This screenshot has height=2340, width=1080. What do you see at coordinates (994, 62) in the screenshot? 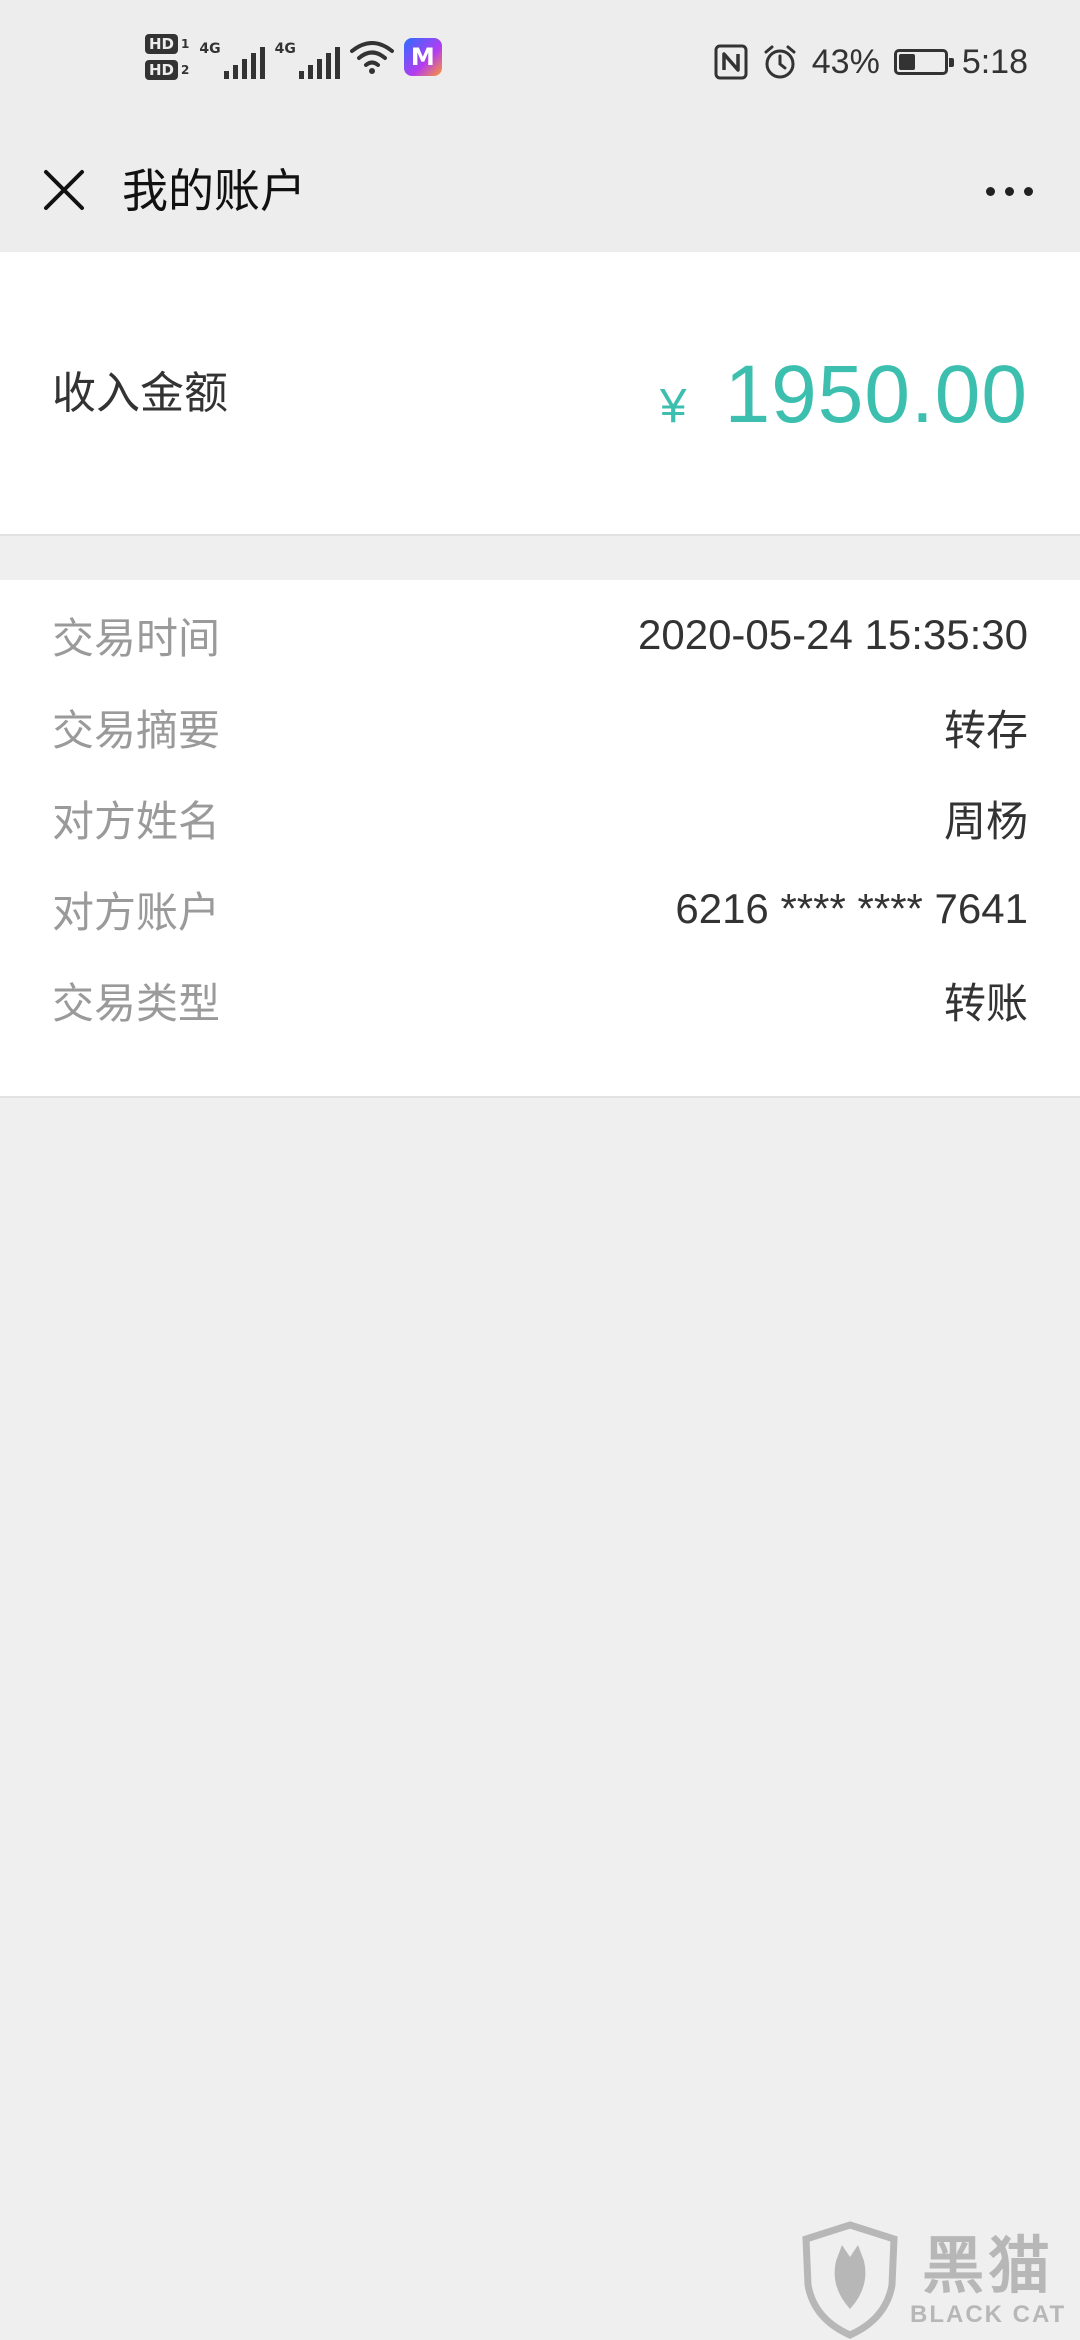
I see `clock-time: 5:18` at bounding box center [994, 62].